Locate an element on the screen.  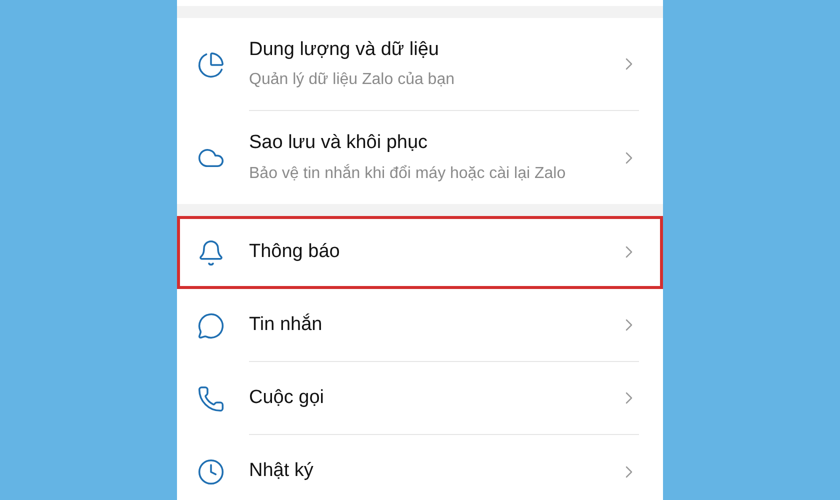
settings-item: Cuộc gọi is located at coordinates (420, 398).